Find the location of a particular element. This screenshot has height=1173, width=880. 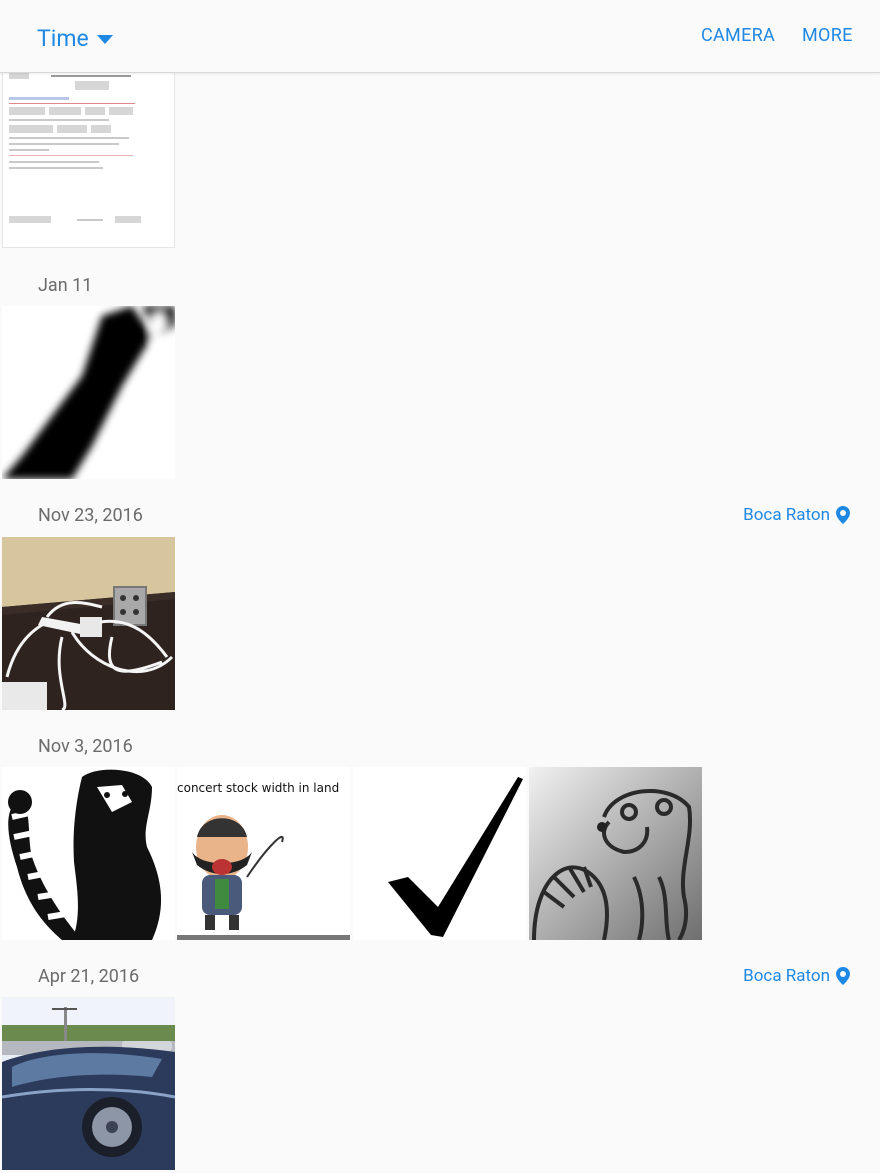

caret-down-icon is located at coordinates (104, 39).